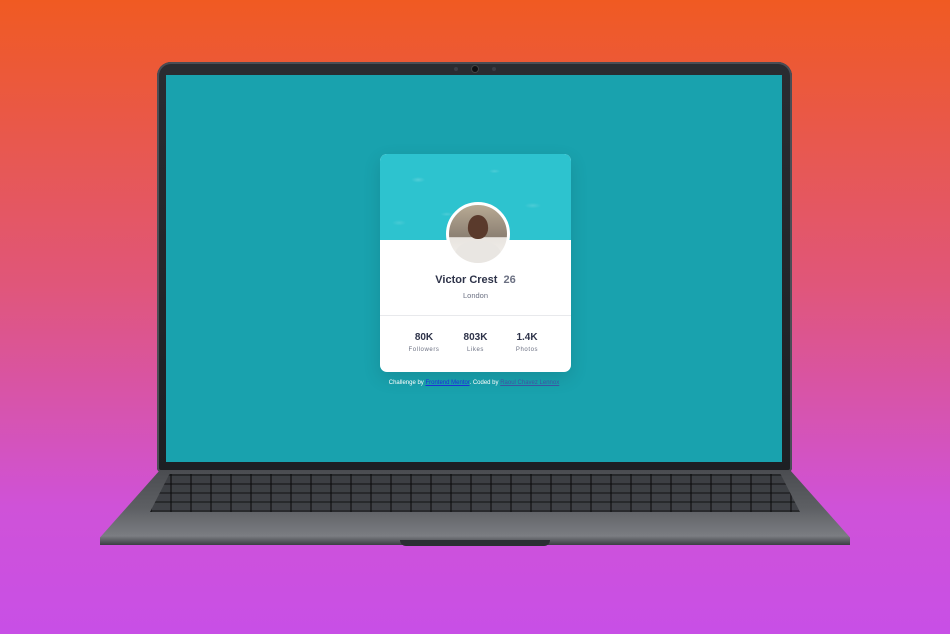 Image resolution: width=950 pixels, height=634 pixels. What do you see at coordinates (478, 227) in the screenshot?
I see `avatar-head-shape` at bounding box center [478, 227].